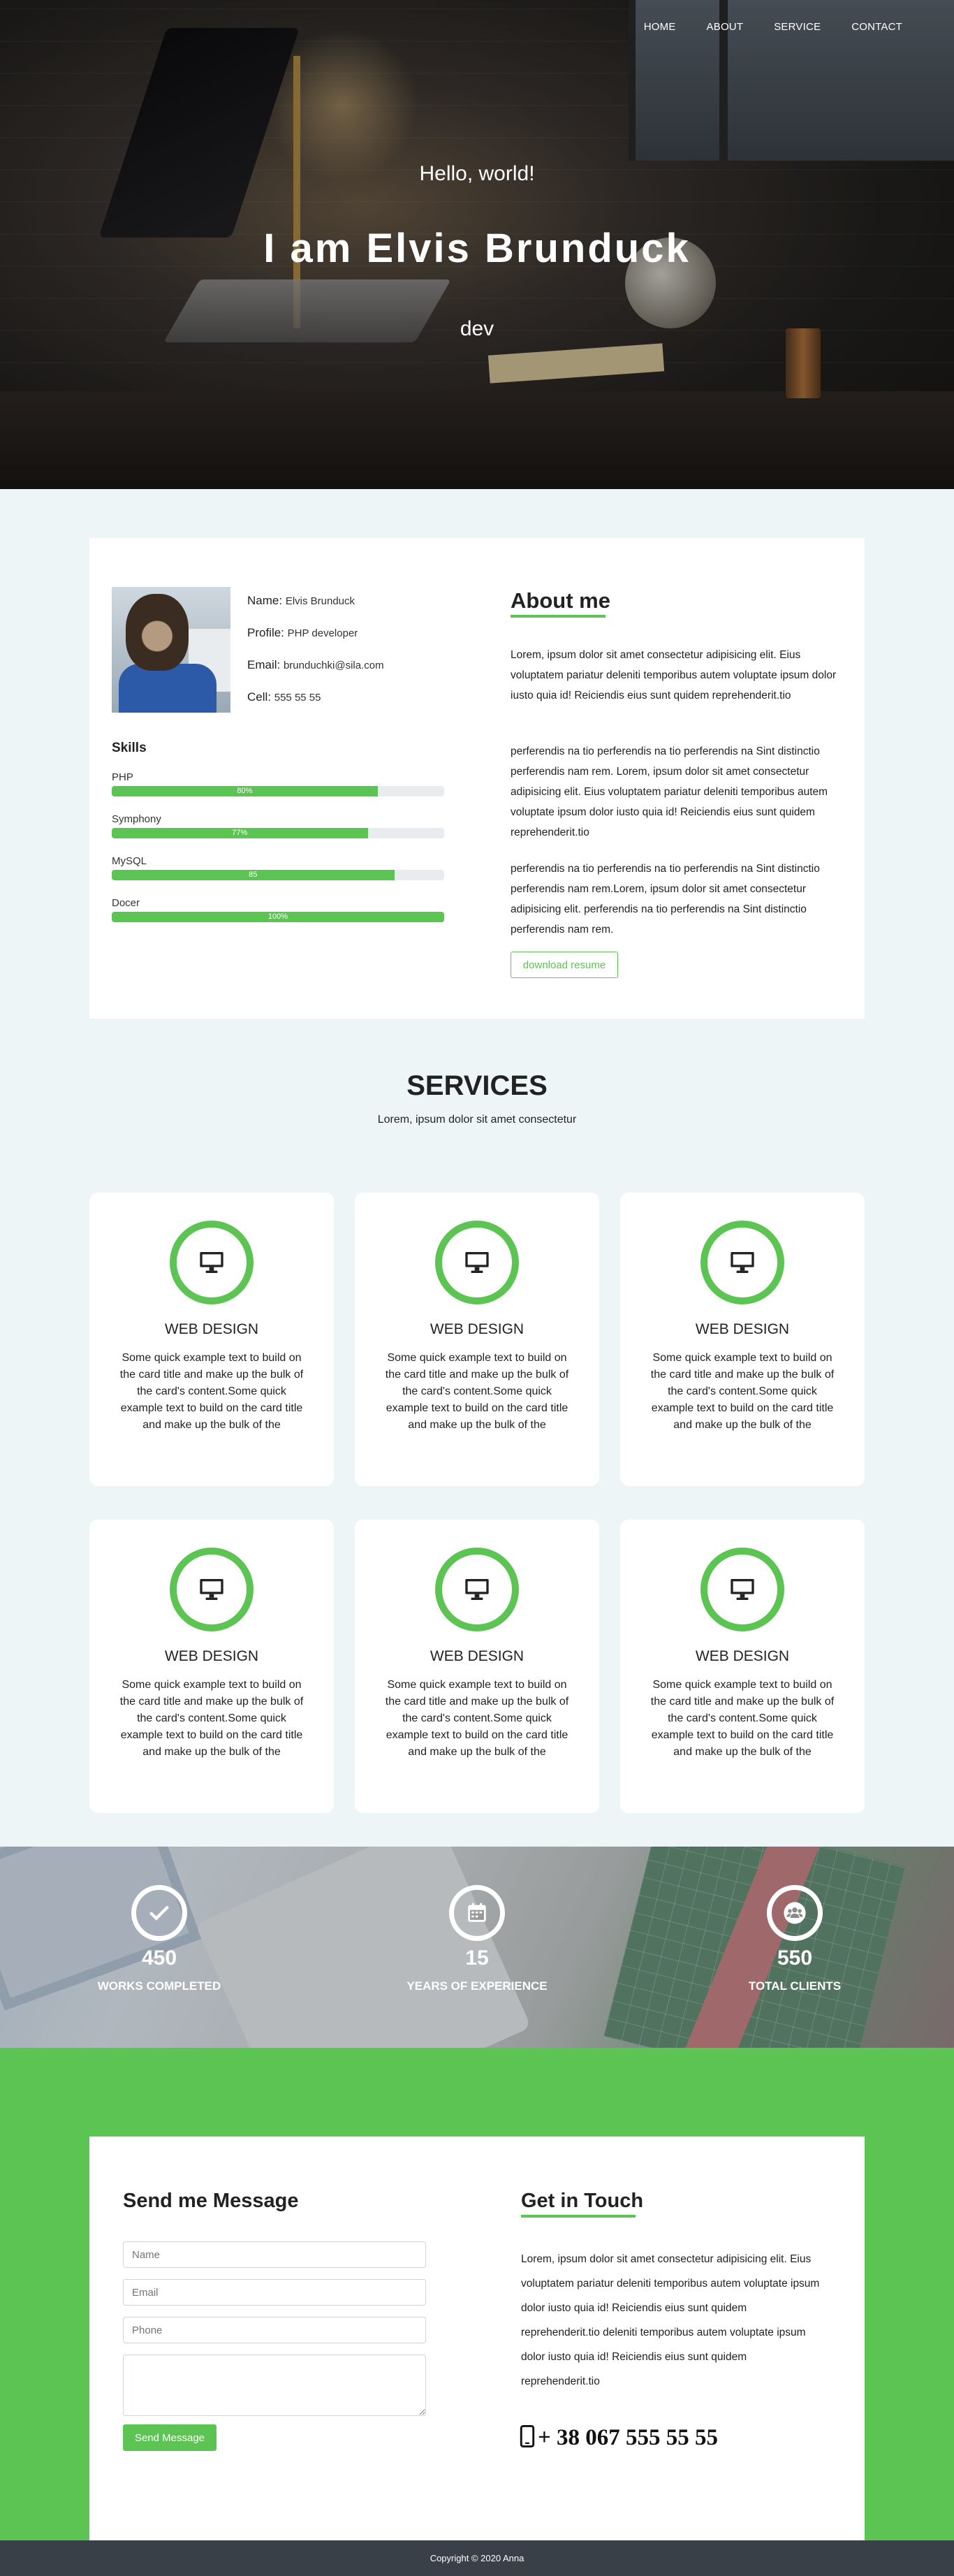 Image resolution: width=954 pixels, height=2576 pixels. Describe the element at coordinates (333, 665) in the screenshot. I see `profile-email-value: brunduchki@sila.com` at that location.